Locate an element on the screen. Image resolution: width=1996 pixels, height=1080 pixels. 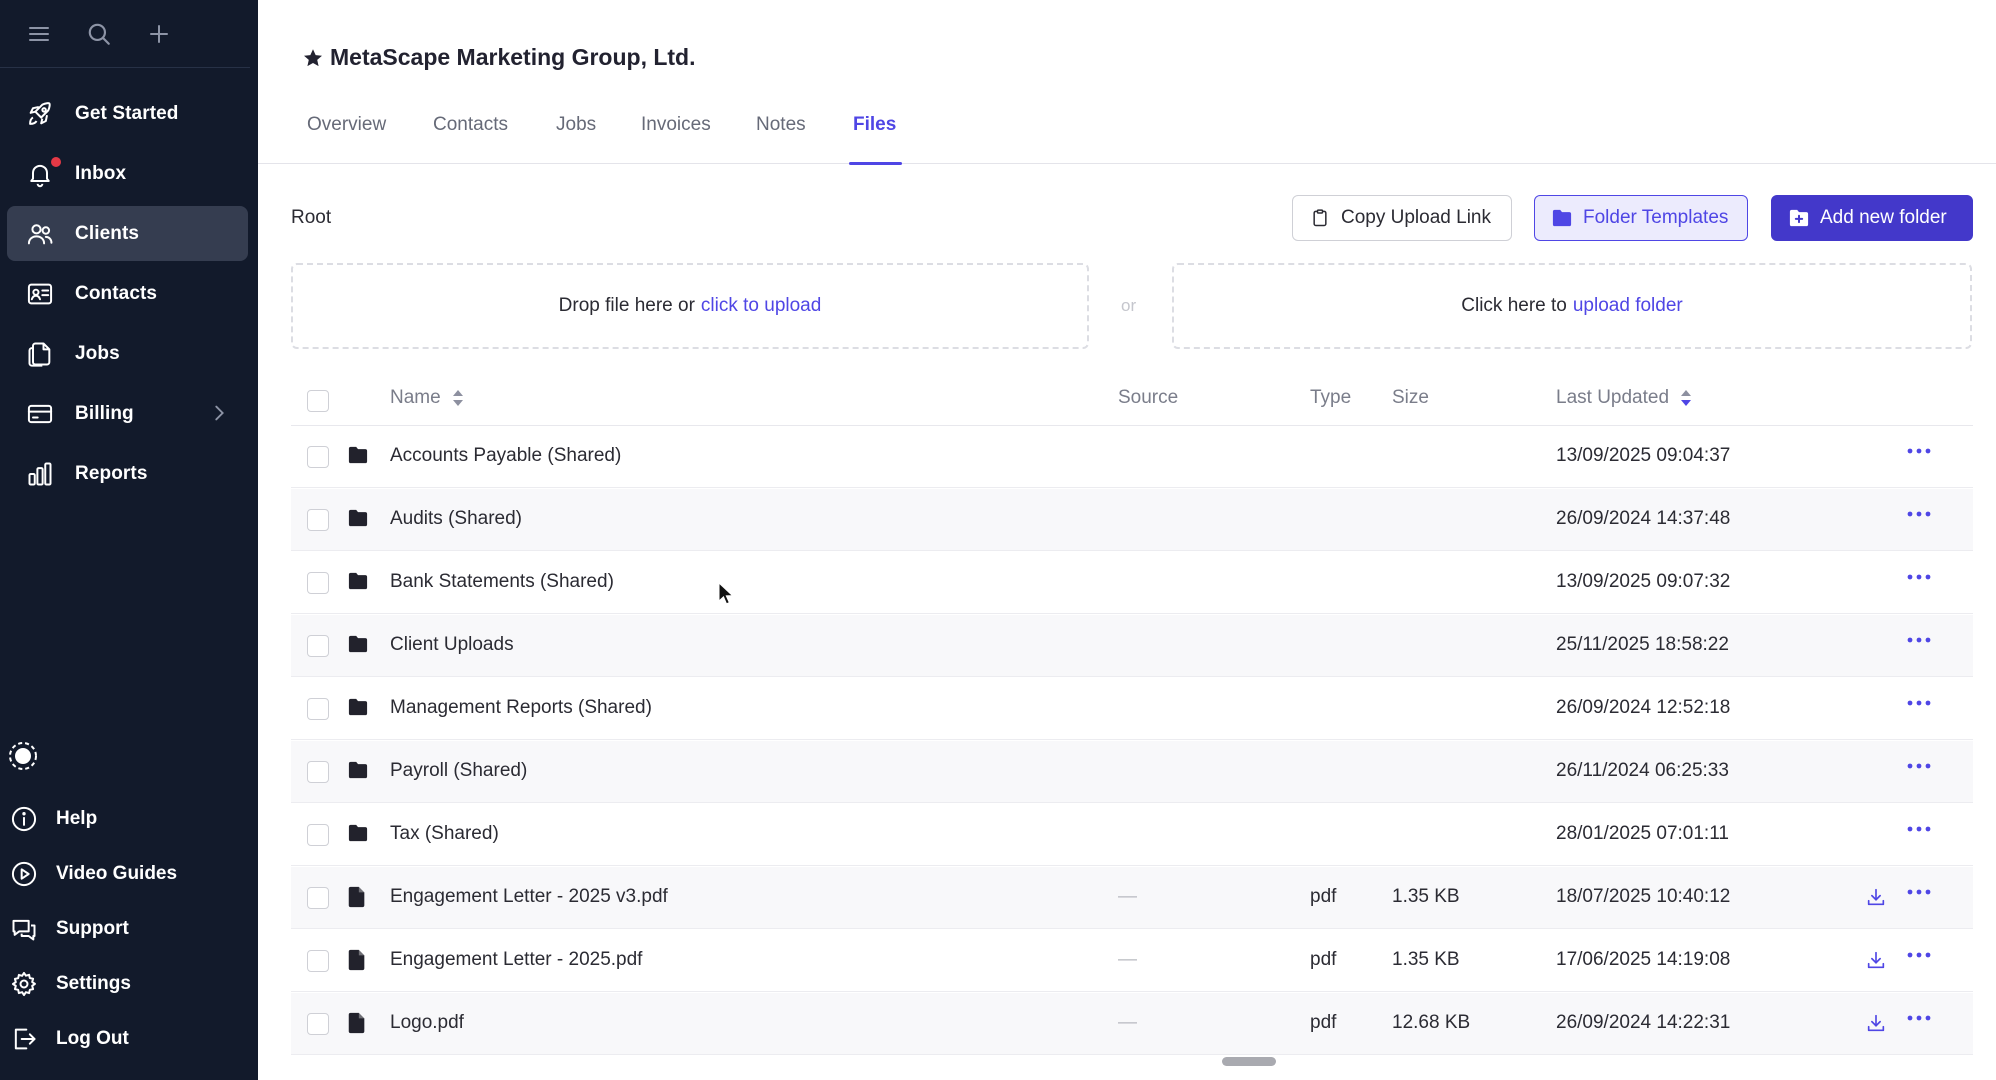
row-last-updated: 13/09/2025 09:04:37 is located at coordinates (1643, 455).